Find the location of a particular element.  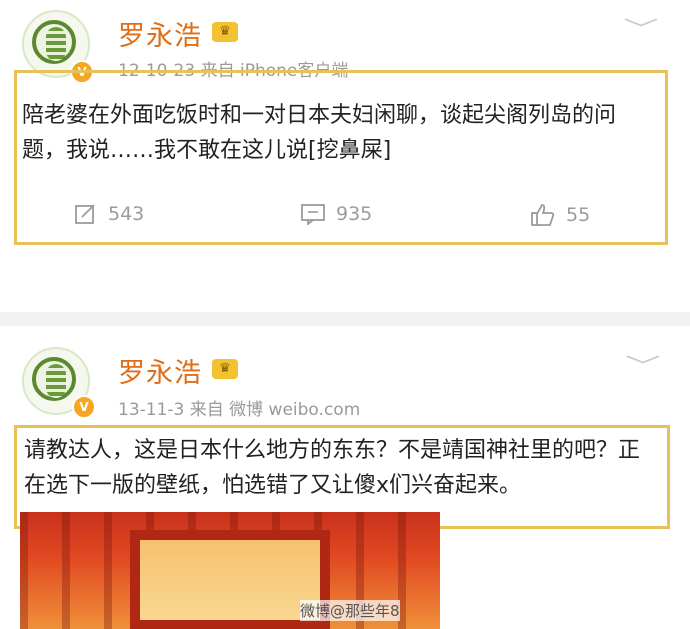

action-bar: 543 935 55 is located at coordinates (345, 216).